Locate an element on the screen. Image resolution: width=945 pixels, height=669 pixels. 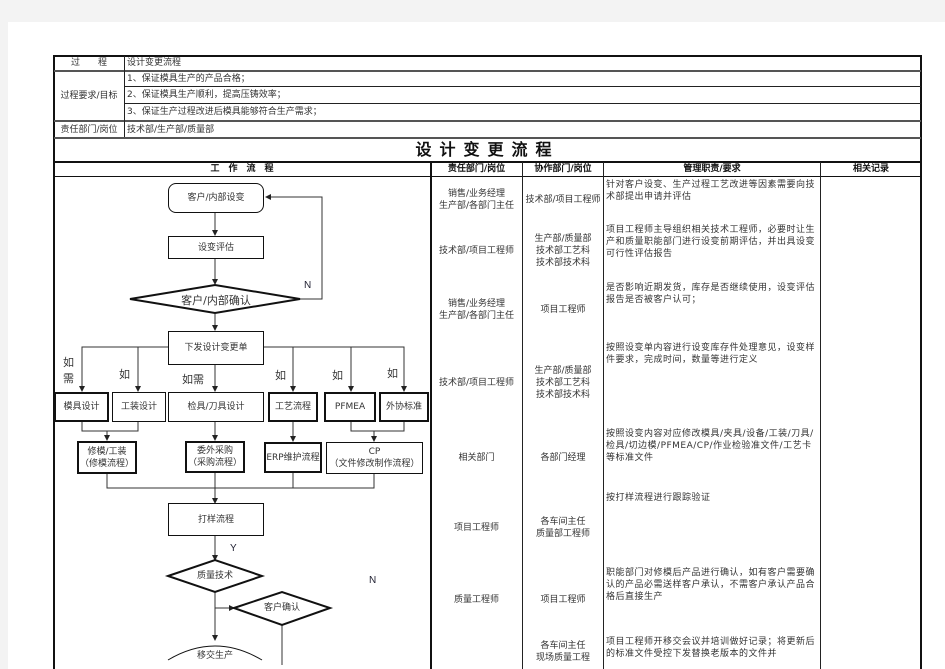
flow-branch-outsourcing-standard: 外协标准 is located at coordinates (404, 407).